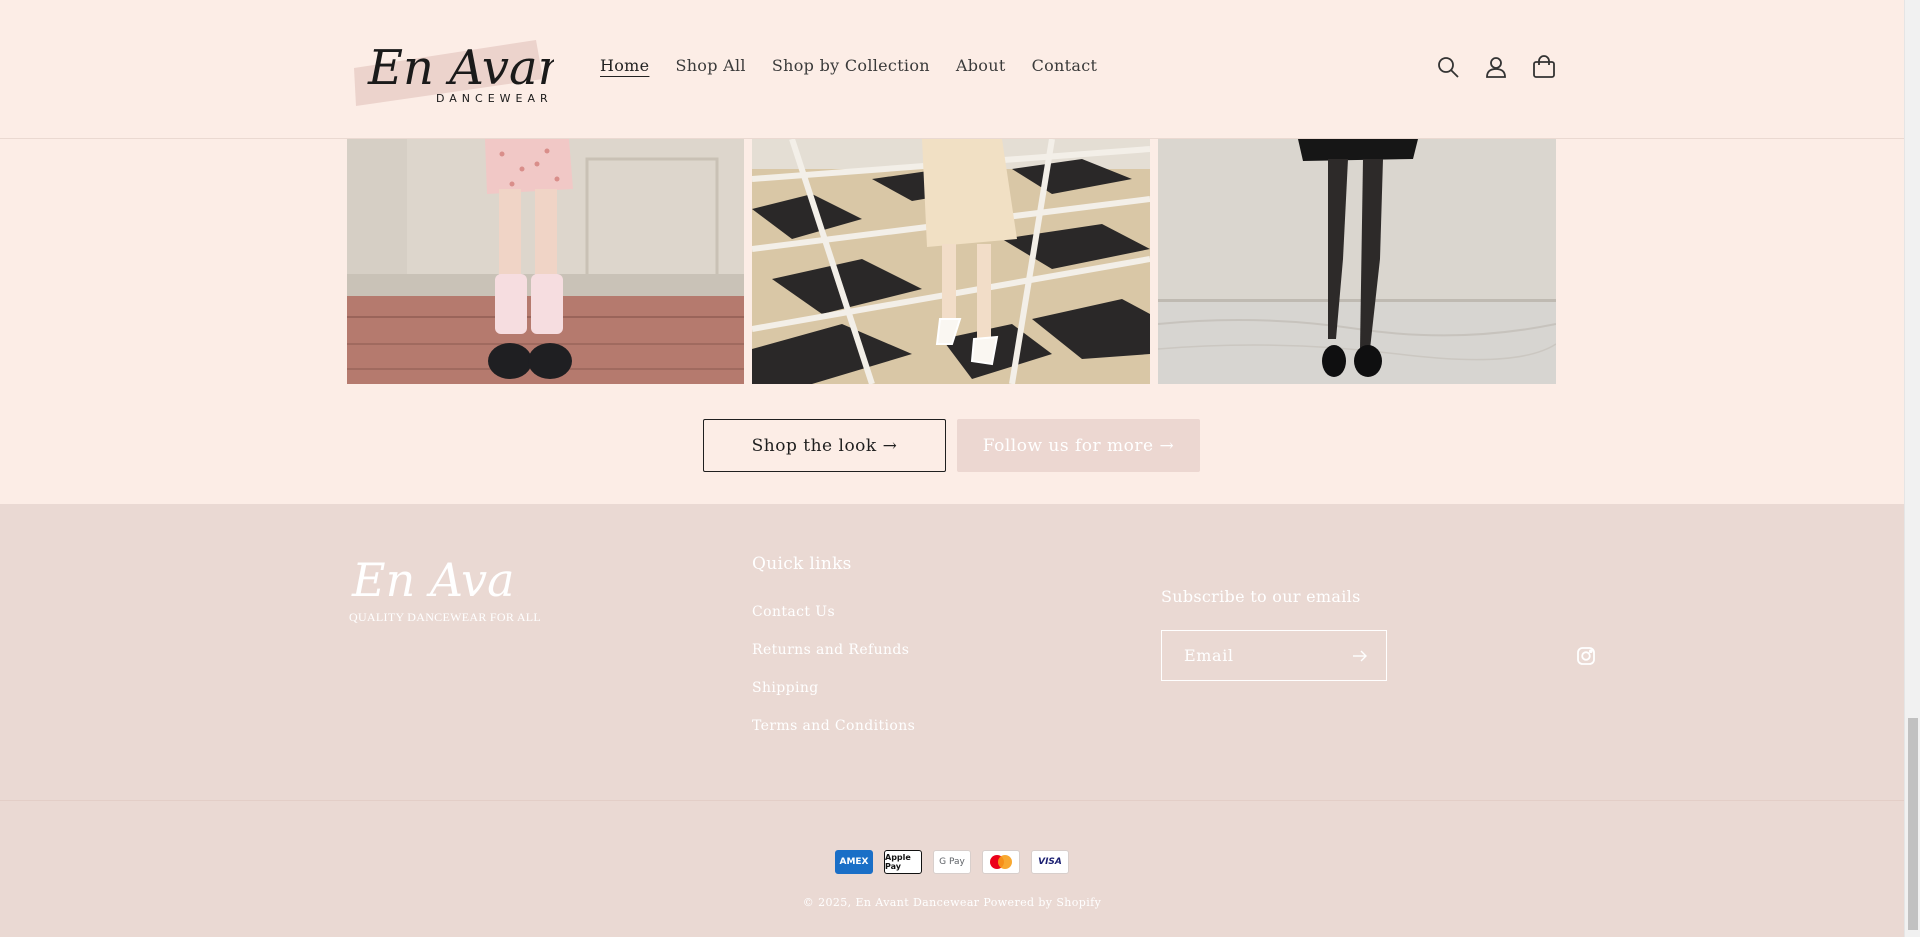  I want to click on mastercard-icon, so click(1001, 862).